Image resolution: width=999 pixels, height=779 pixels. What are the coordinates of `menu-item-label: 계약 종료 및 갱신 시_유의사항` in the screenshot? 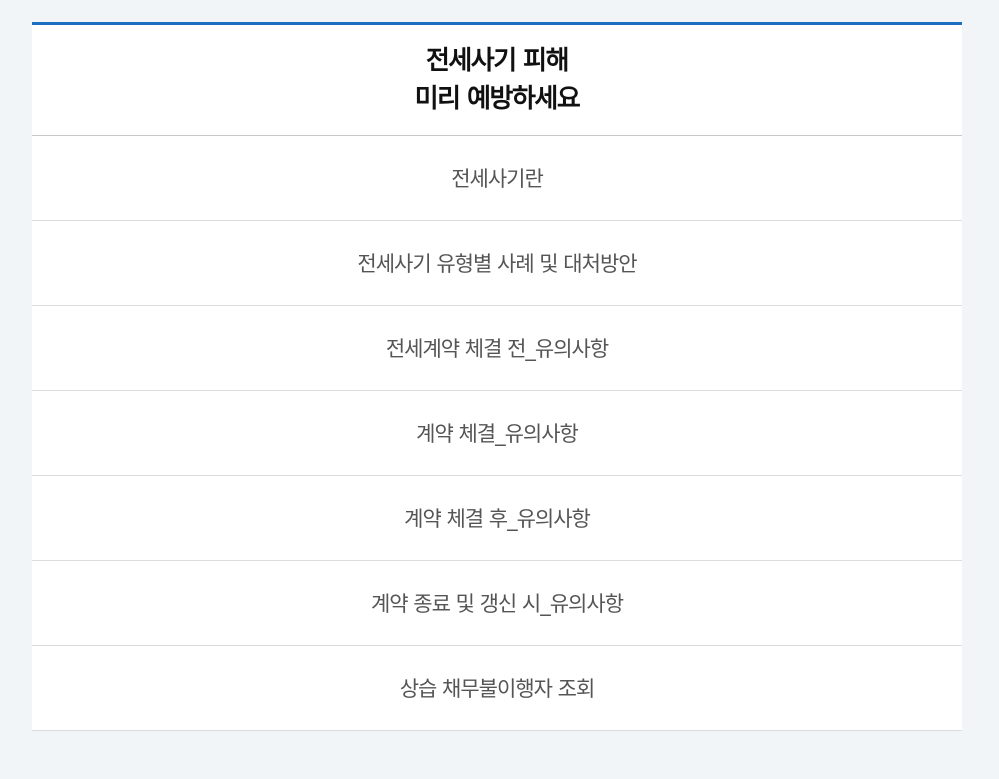 It's located at (497, 604).